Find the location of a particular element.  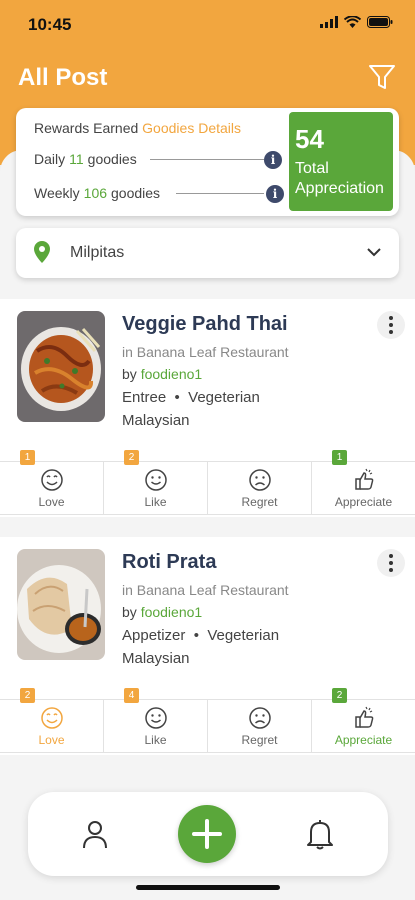

add-post-button is located at coordinates (207, 834).